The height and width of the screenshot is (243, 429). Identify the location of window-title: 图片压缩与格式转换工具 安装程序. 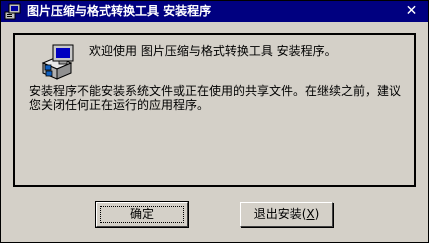
(119, 11).